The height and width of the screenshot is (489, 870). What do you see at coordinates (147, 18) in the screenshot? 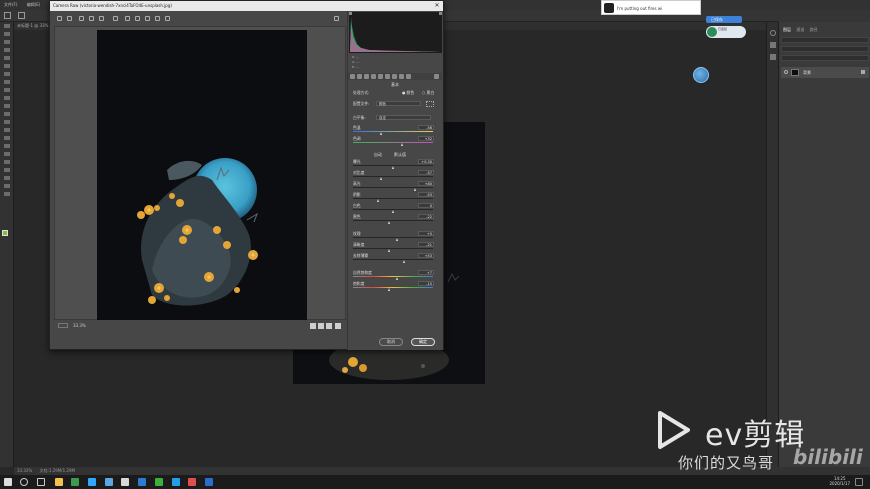
I see `redeye-icon` at bounding box center [147, 18].